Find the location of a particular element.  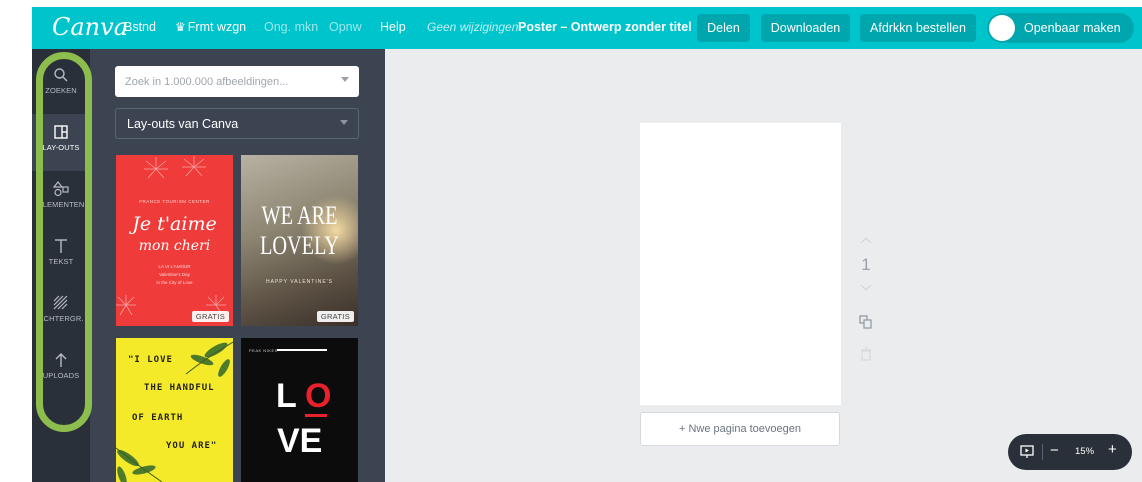

download-button: Downloaden is located at coordinates (805, 28).